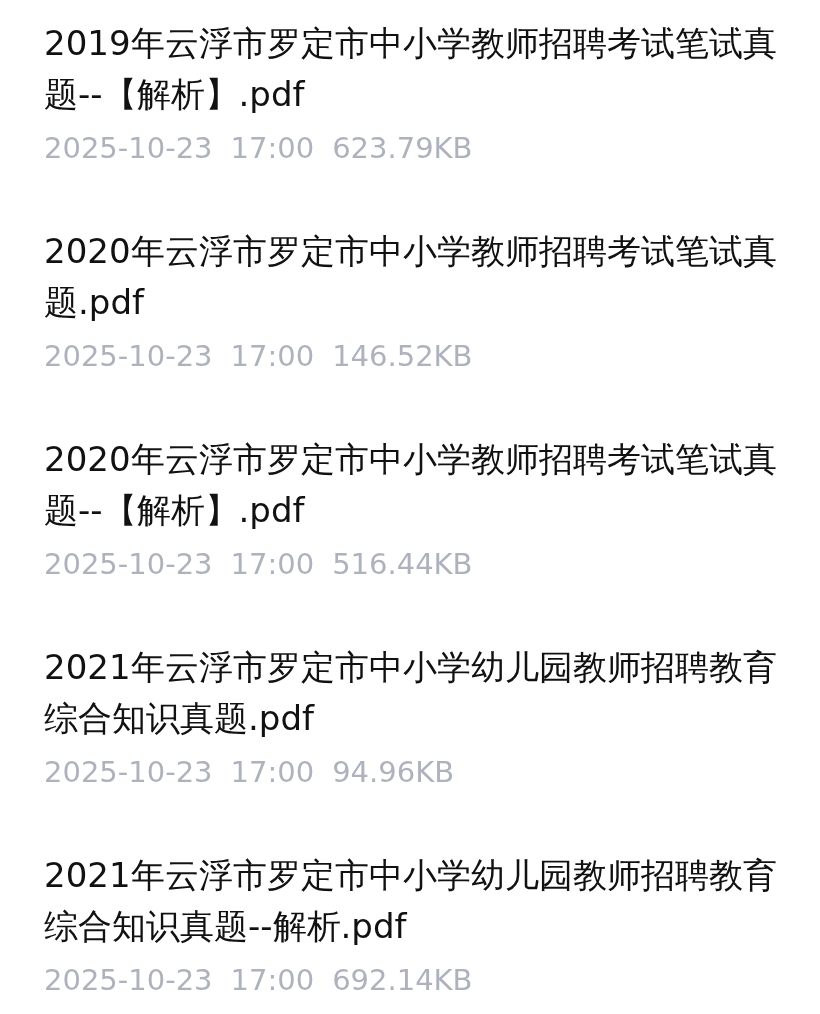 This screenshot has width=820, height=1014. I want to click on file-name: 2021年云浮市罗定市中小学幼儿园教师招聘教育综合知识真题--解析.pdf, so click(420, 901).